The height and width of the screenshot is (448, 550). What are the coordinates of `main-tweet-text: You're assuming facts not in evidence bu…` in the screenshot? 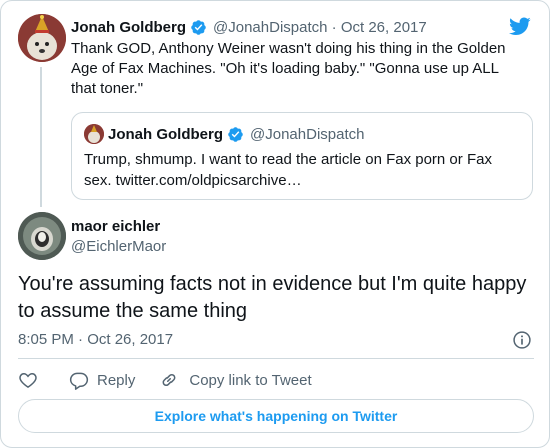 It's located at (272, 297).